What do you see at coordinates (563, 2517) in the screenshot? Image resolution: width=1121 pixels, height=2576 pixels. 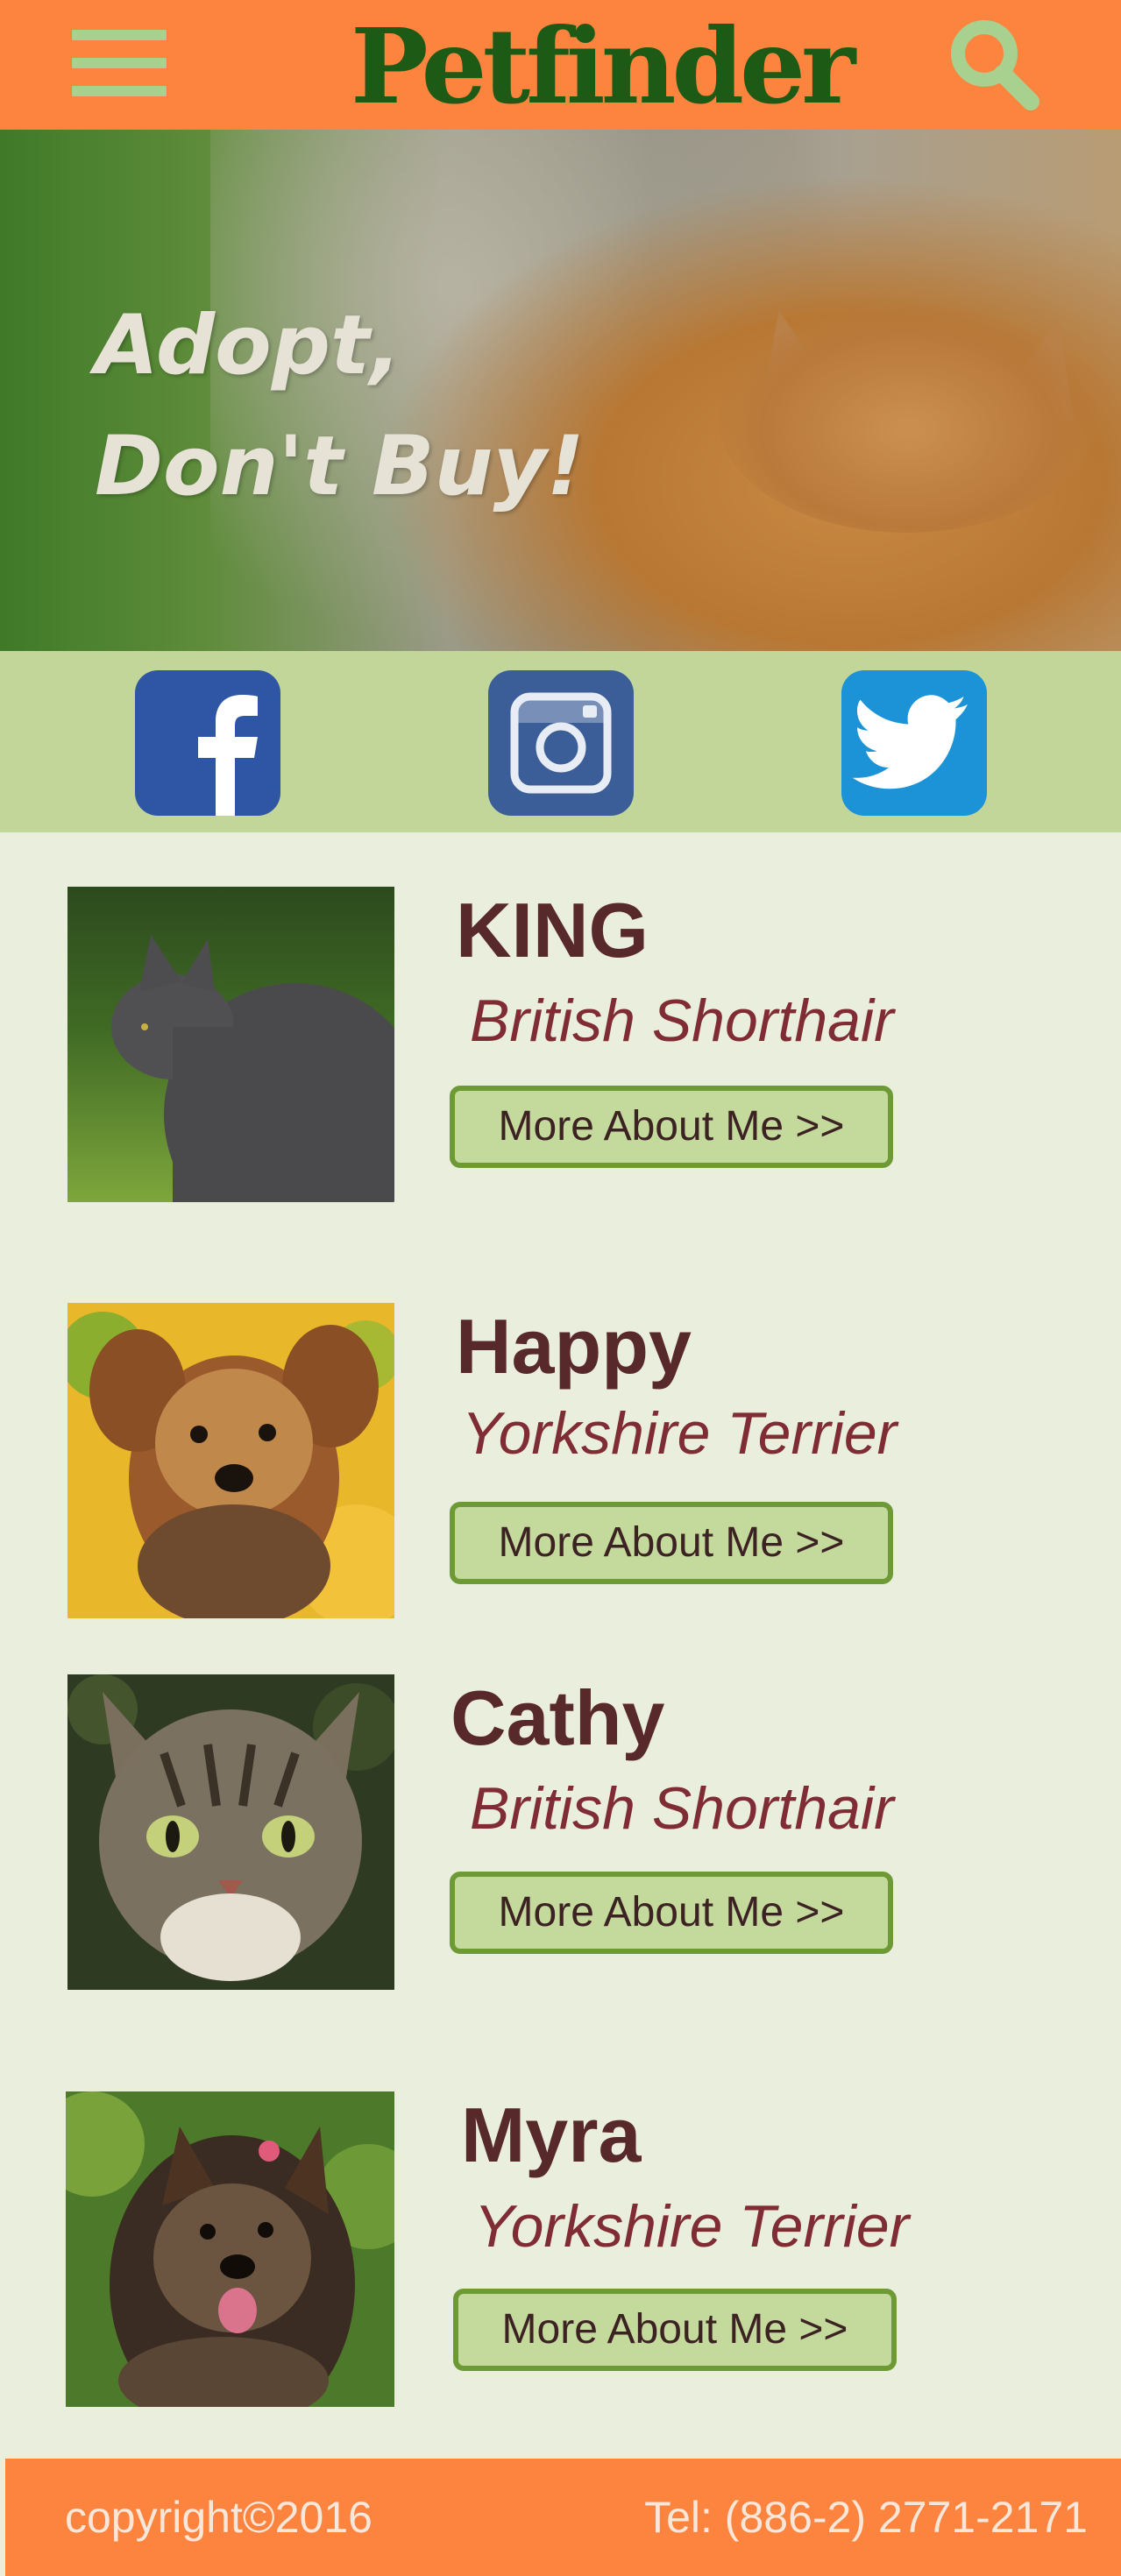 I see `footer: copyright©2016 Tel: (886-2) 2771-2171` at bounding box center [563, 2517].